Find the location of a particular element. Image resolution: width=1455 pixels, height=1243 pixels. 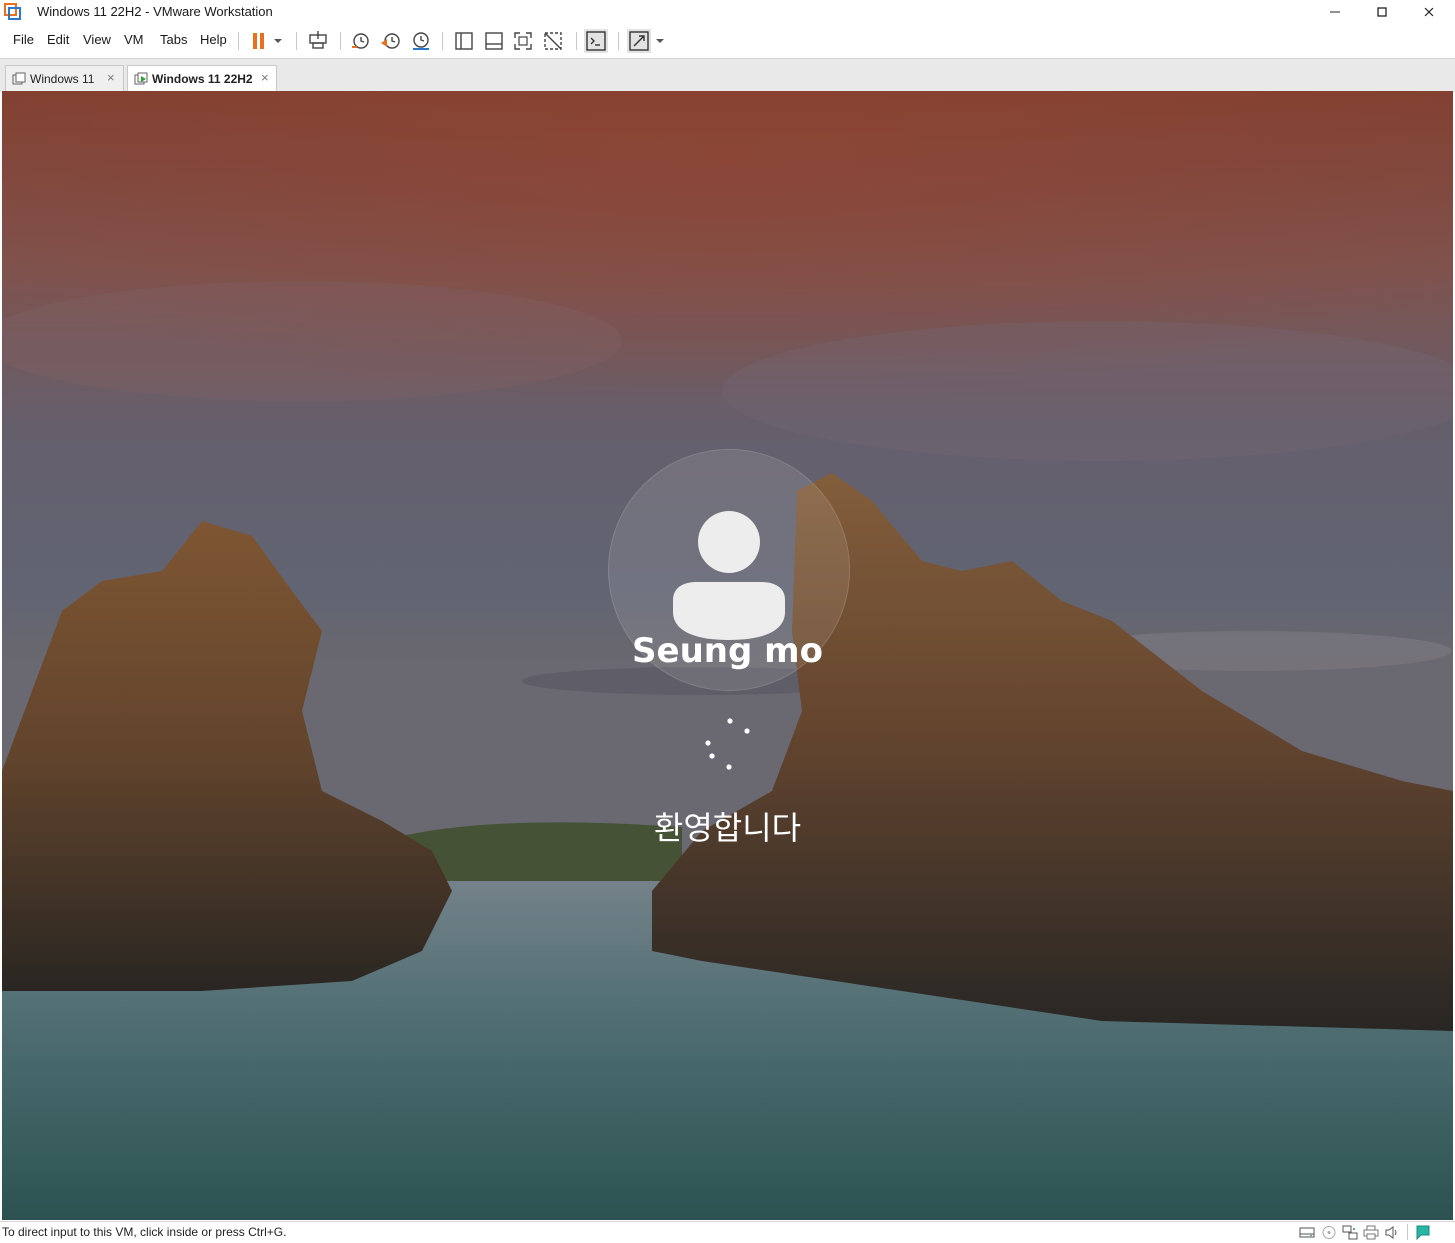

network-icon is located at coordinates (1350, 1232).